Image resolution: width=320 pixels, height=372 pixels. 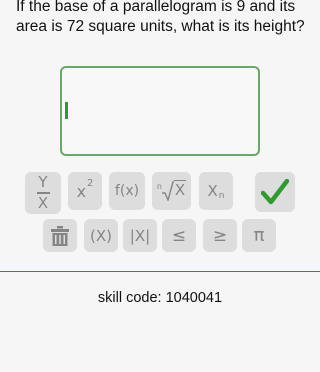 I want to click on subscript-index: n, so click(x=221, y=196).